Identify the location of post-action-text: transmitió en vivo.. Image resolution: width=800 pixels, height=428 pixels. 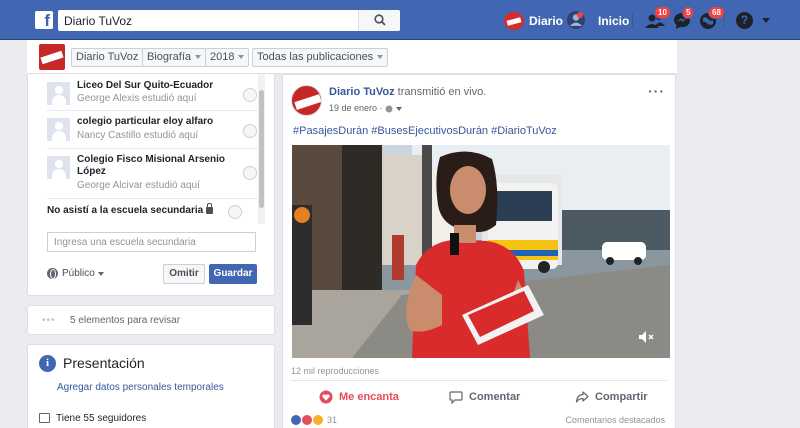
(442, 92).